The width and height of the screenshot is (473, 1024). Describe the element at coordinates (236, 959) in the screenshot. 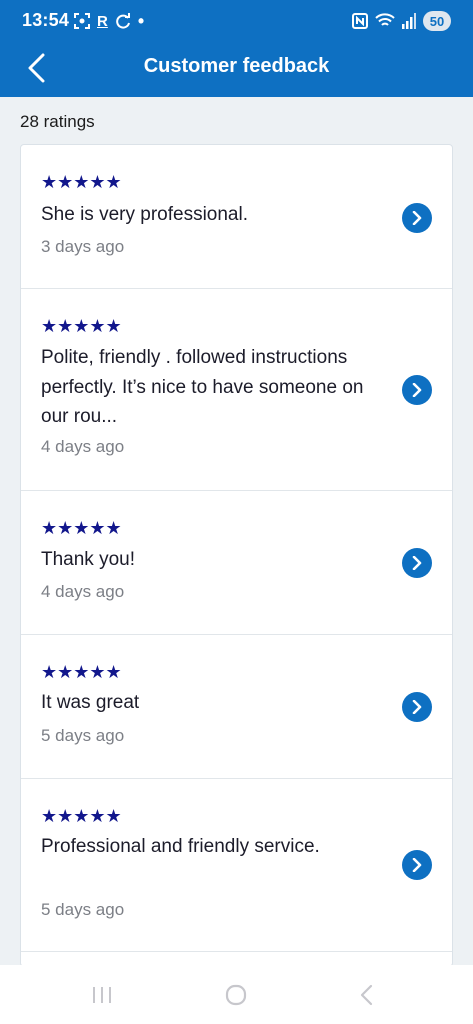

I see `feedback-item-partial` at that location.